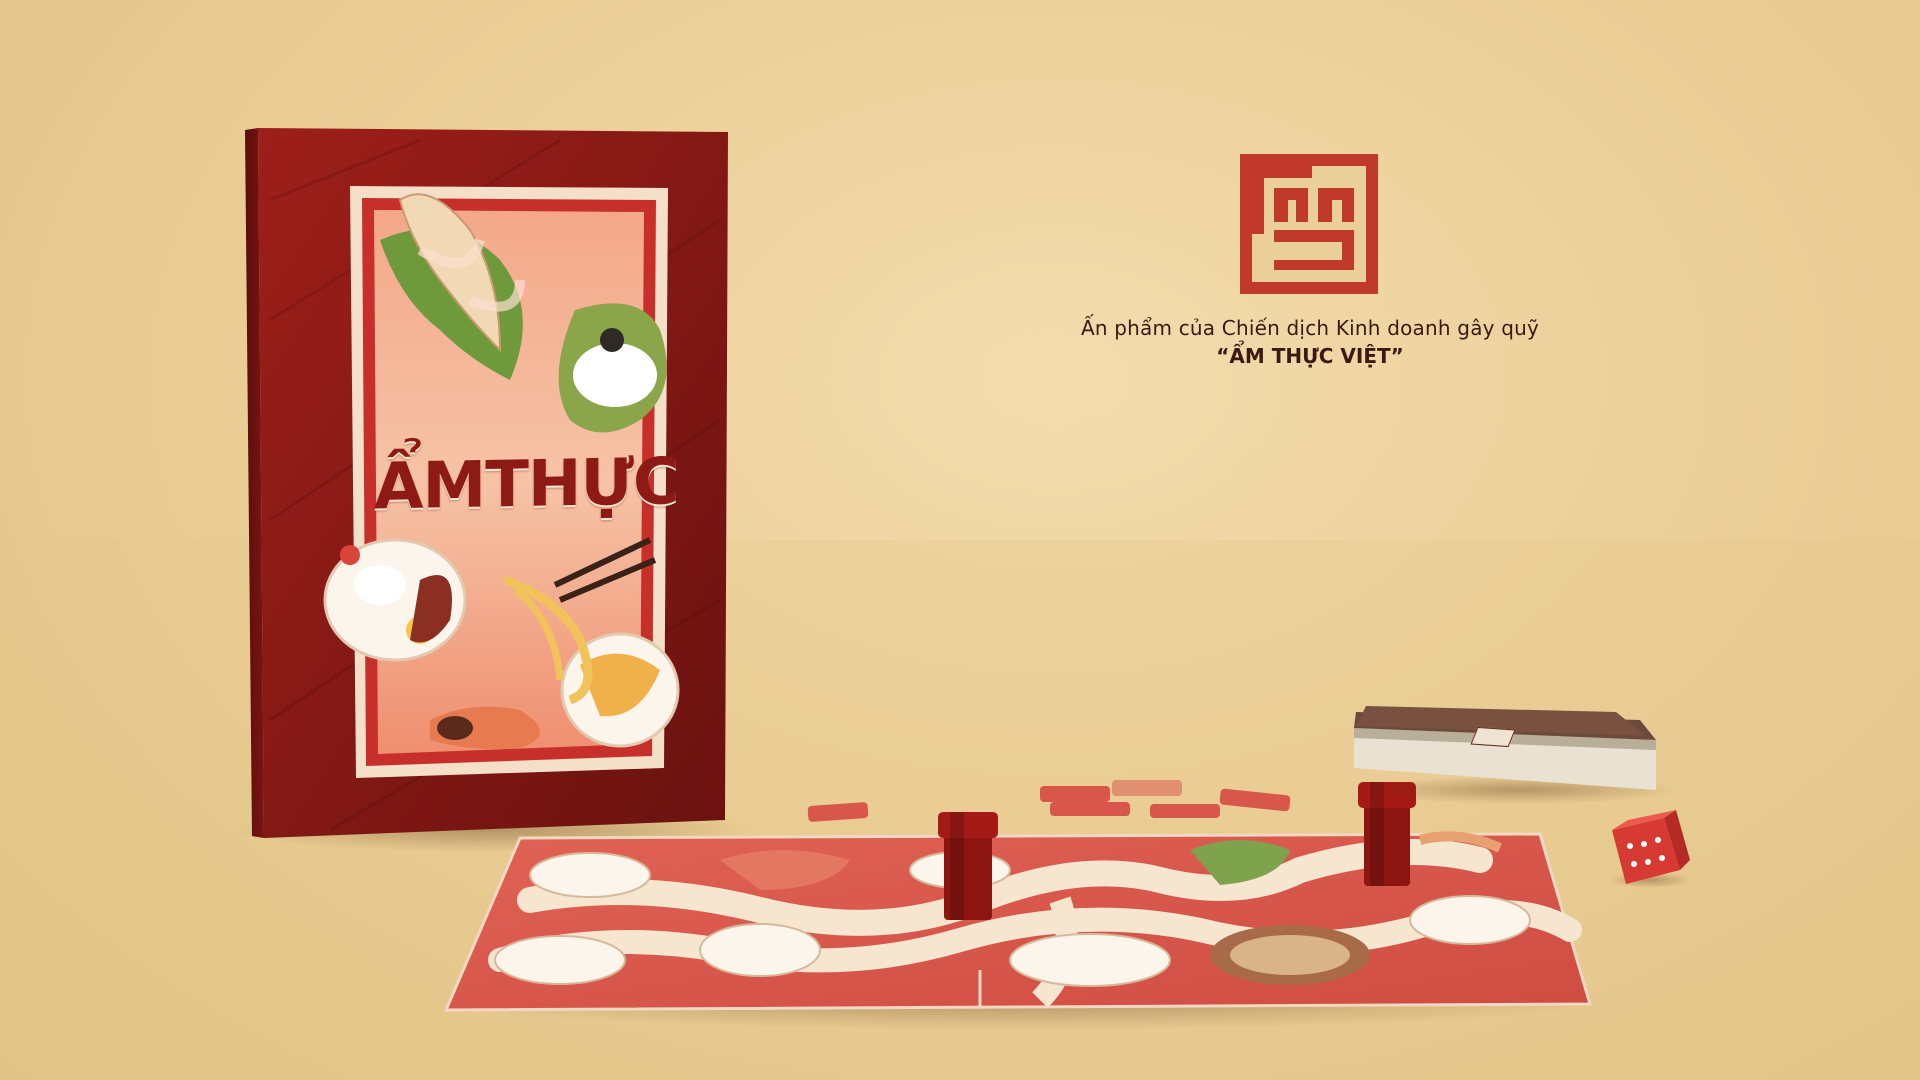 The height and width of the screenshot is (1080, 1920). What do you see at coordinates (1309, 224) in the screenshot?
I see `square-seal-logo-icon` at bounding box center [1309, 224].